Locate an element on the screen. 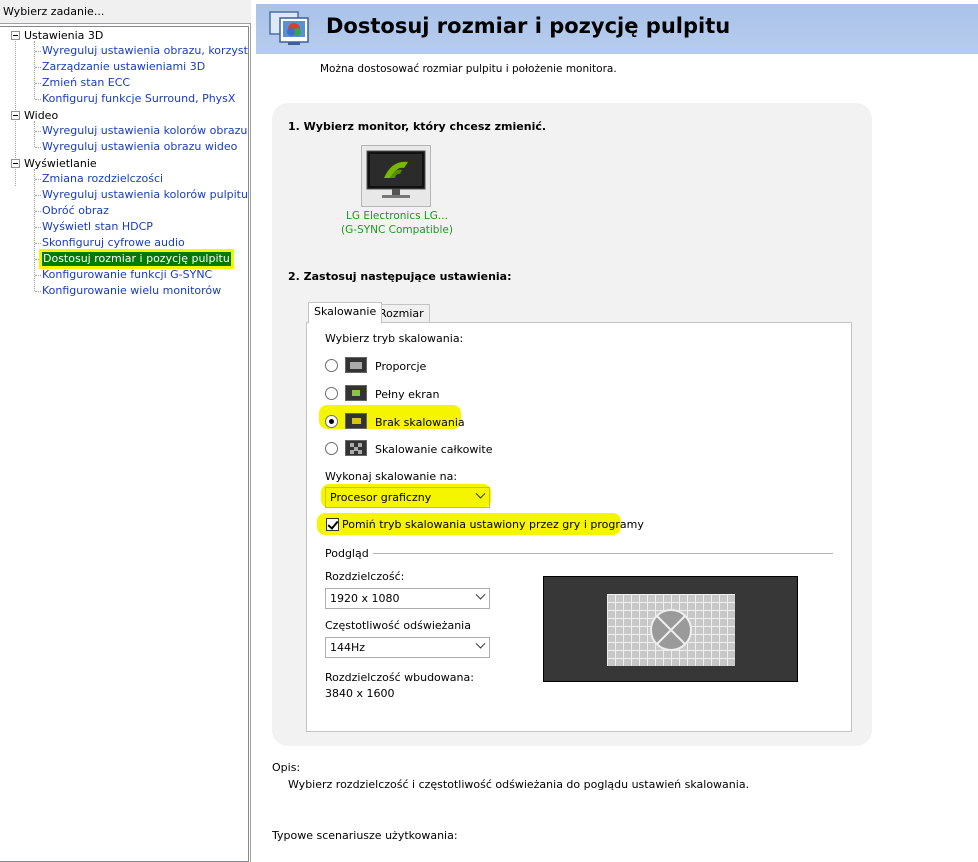 The width and height of the screenshot is (978, 862). radio-pelny-ekran is located at coordinates (331, 393).